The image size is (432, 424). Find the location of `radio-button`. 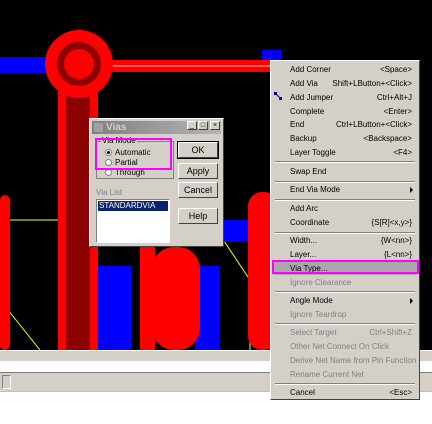

radio-button is located at coordinates (108, 172).